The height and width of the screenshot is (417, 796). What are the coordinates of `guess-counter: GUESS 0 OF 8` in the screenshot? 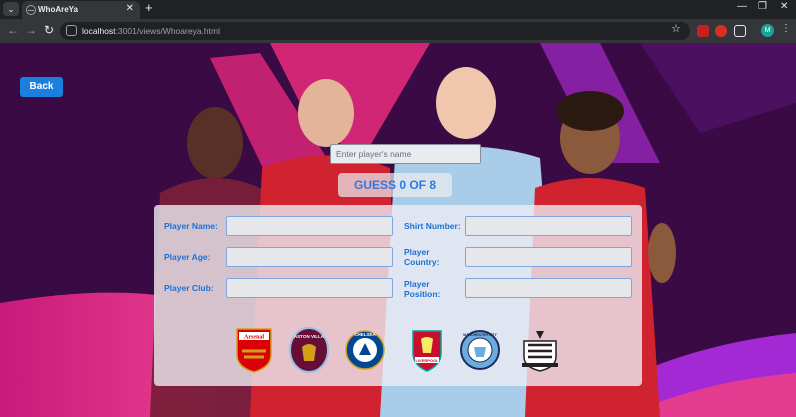 It's located at (395, 185).